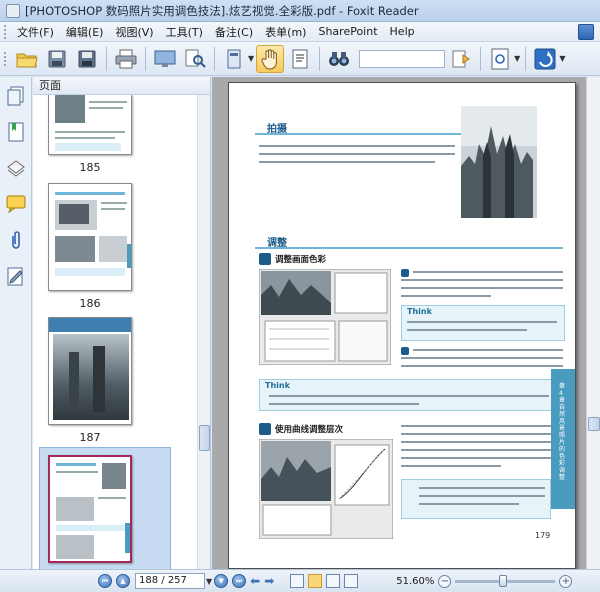  What do you see at coordinates (13, 10) in the screenshot?
I see `foxit-app-icon` at bounding box center [13, 10].